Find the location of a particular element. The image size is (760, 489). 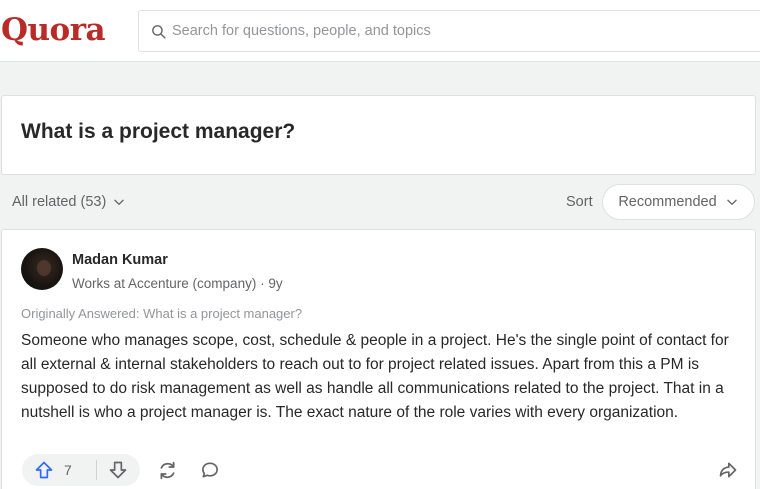

downvote-icon is located at coordinates (118, 470).